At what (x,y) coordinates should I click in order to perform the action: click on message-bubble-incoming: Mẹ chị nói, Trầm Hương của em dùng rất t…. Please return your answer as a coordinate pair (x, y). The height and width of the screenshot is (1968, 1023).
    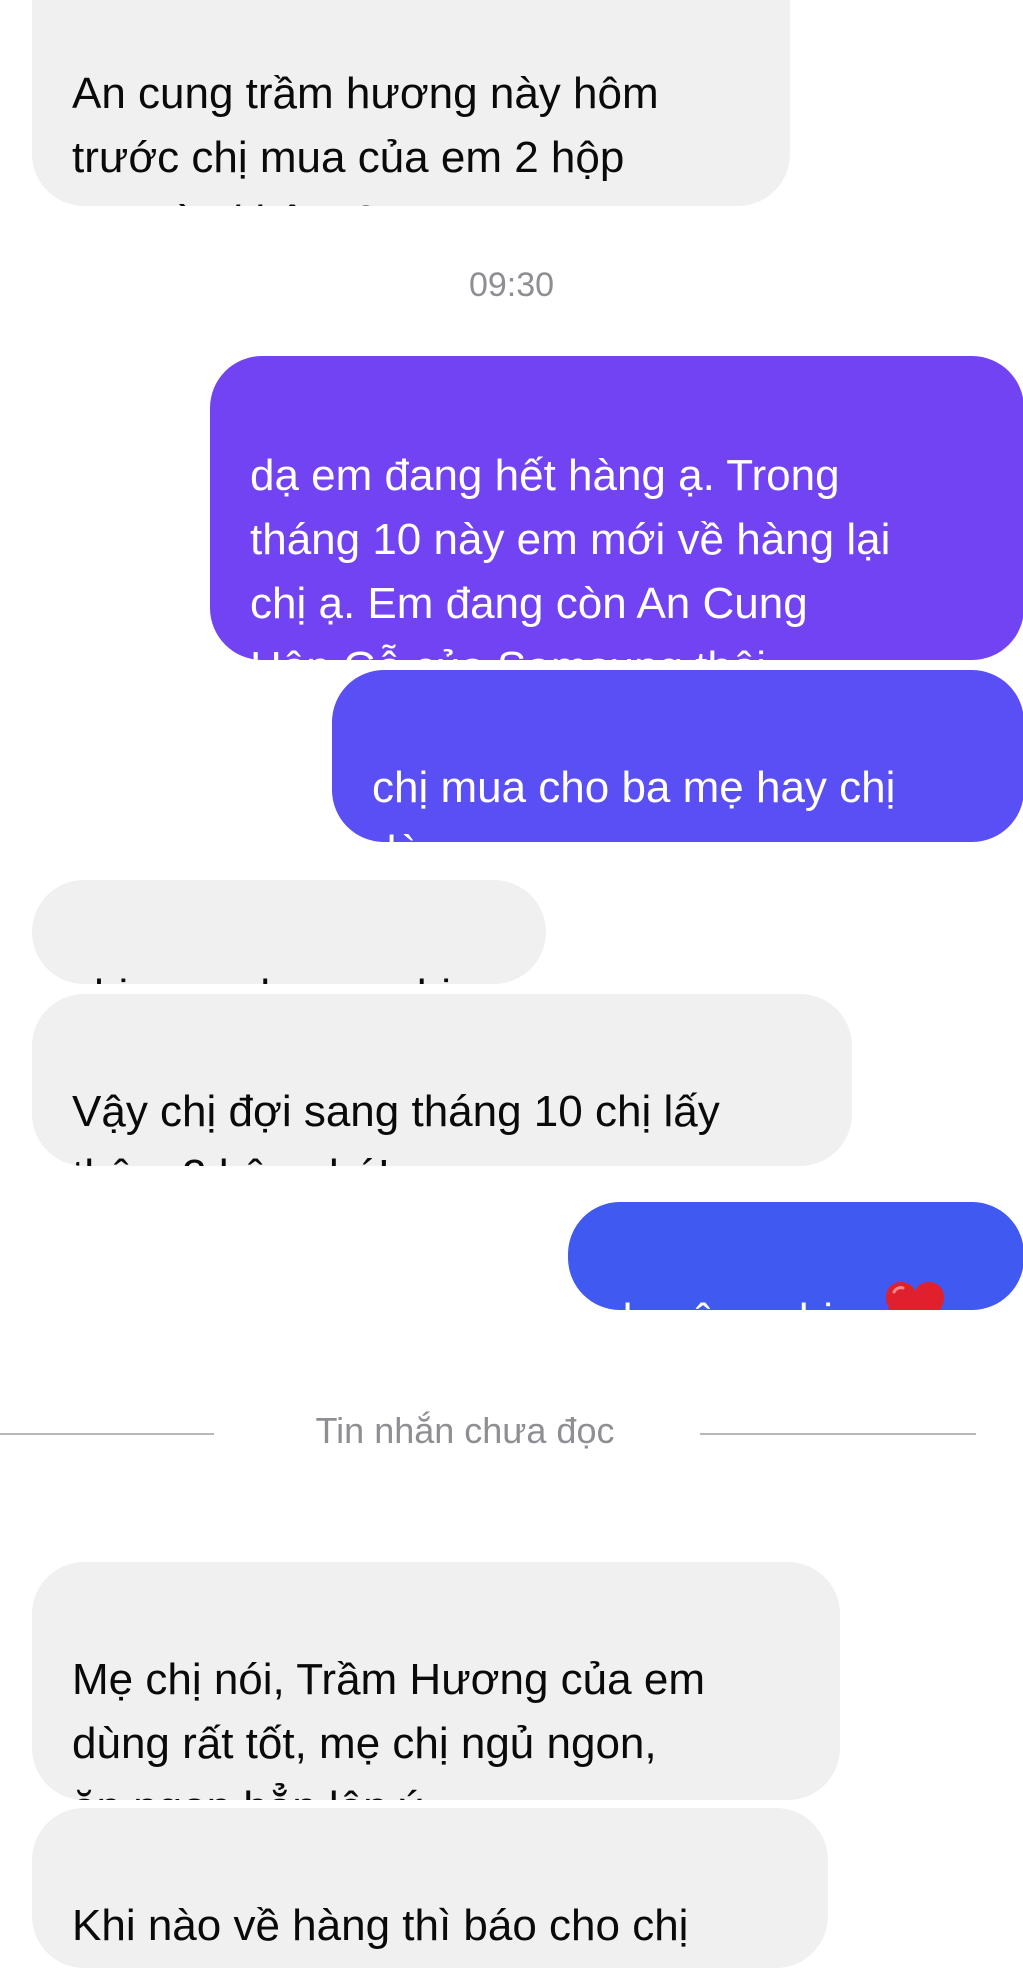
    Looking at the image, I should click on (436, 1681).